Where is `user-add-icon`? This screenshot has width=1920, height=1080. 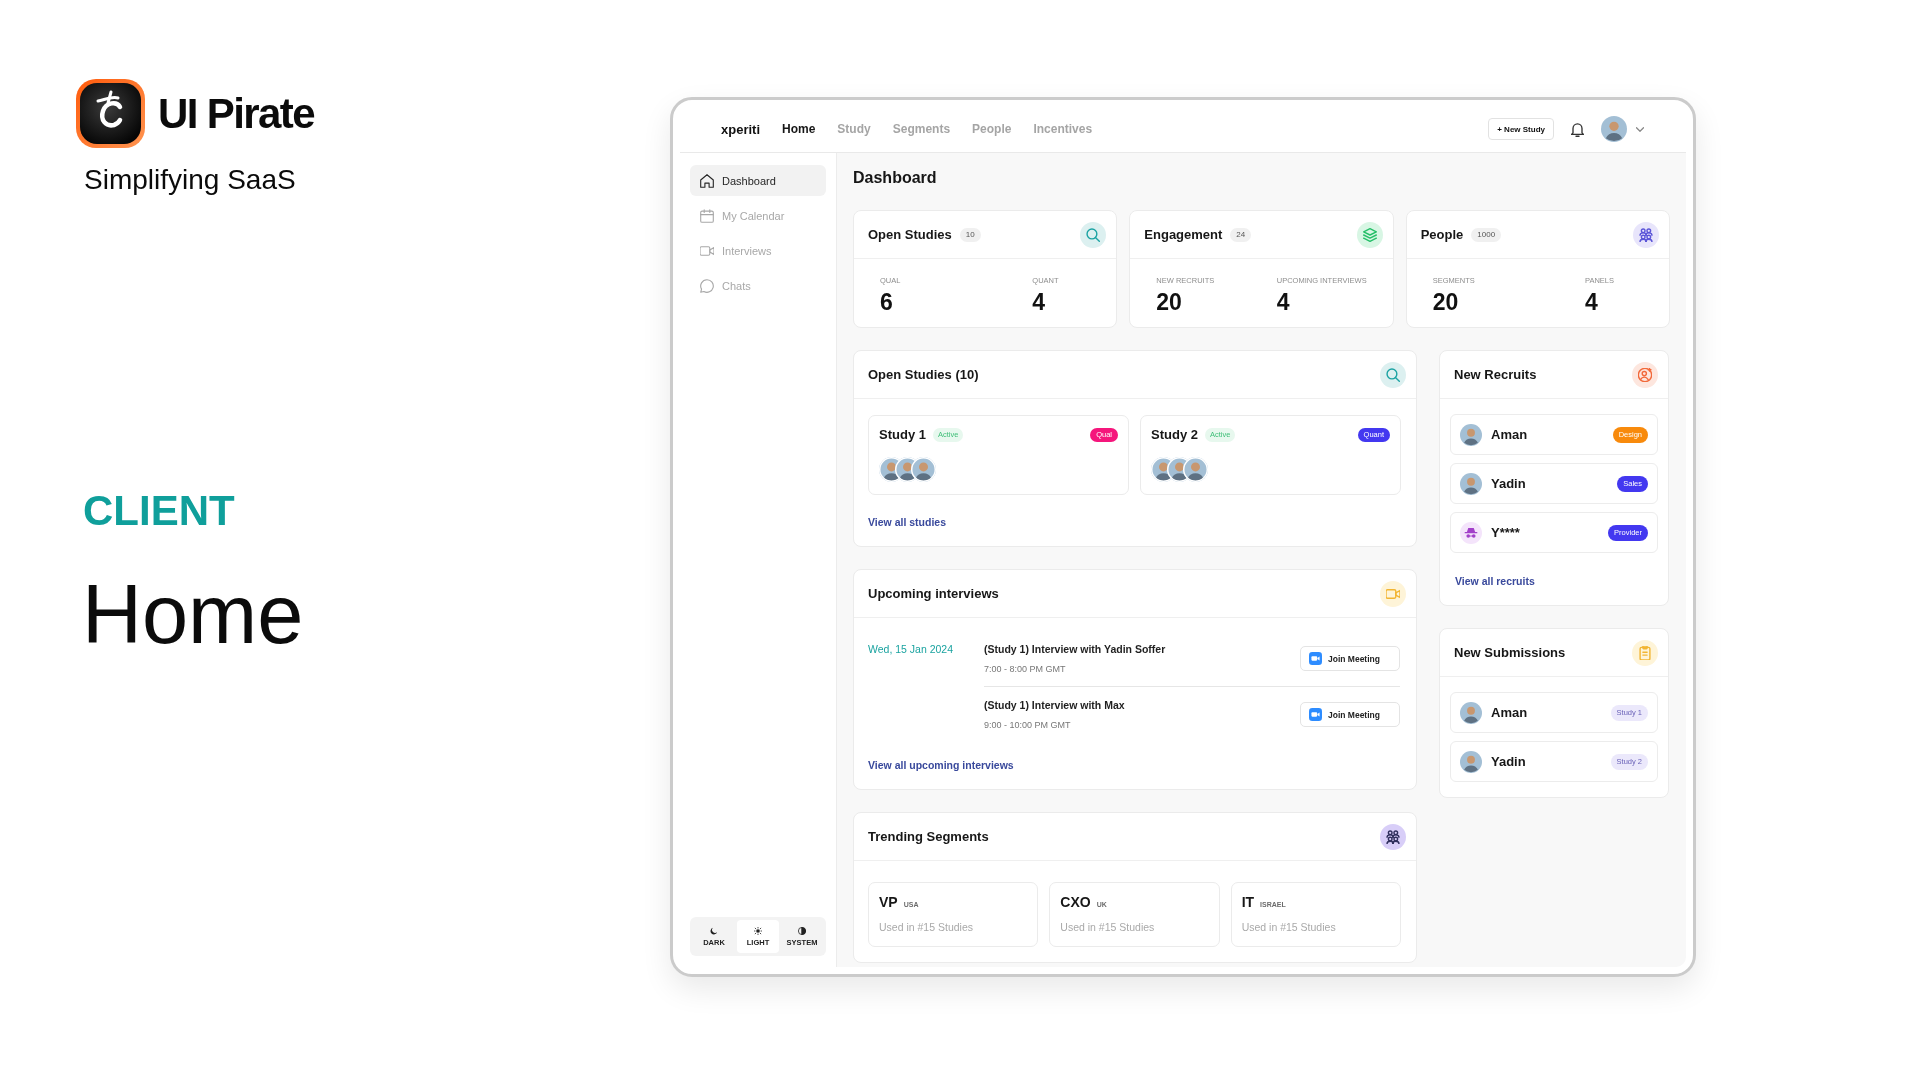
user-add-icon is located at coordinates (1645, 374).